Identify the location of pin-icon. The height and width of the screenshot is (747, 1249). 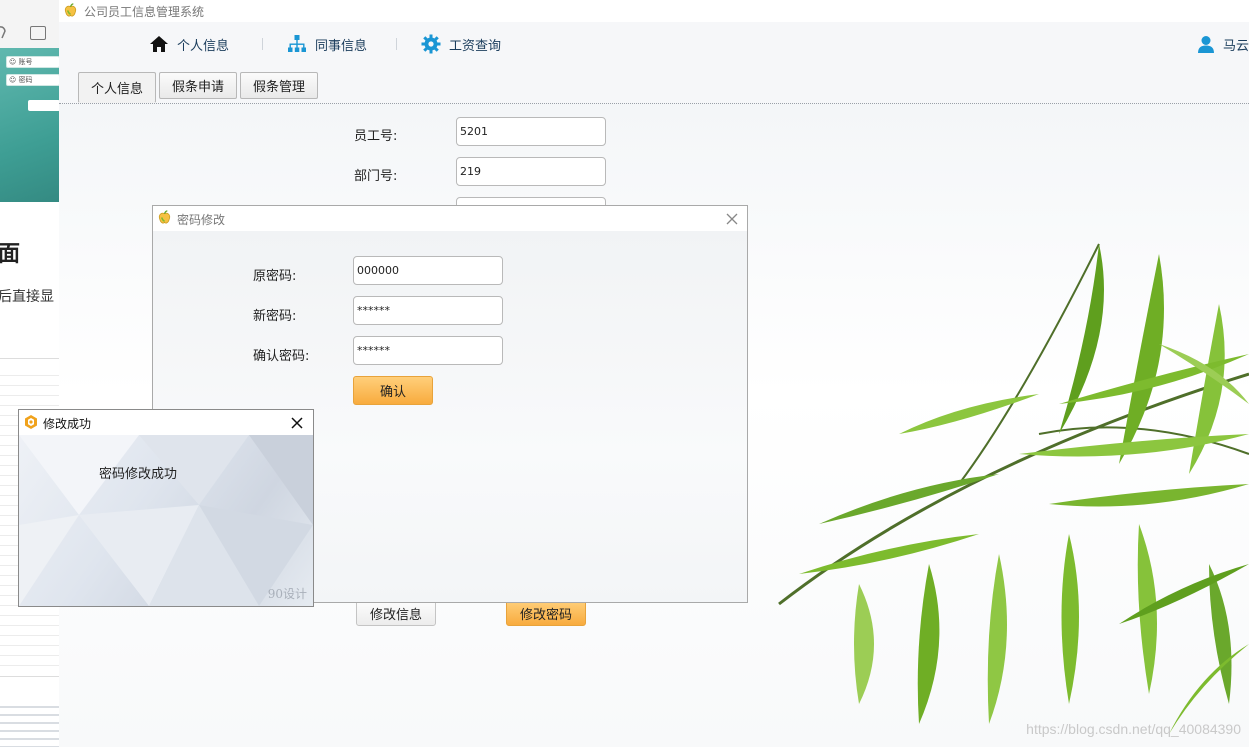
(3, 32).